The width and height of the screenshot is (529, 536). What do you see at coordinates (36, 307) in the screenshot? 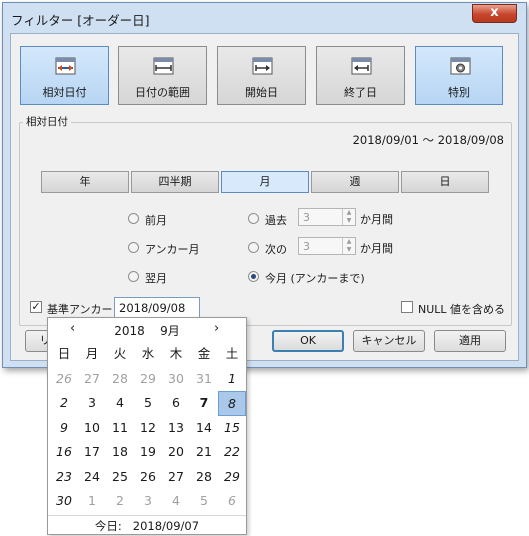
I see `anchor-checkbox: ✓` at bounding box center [36, 307].